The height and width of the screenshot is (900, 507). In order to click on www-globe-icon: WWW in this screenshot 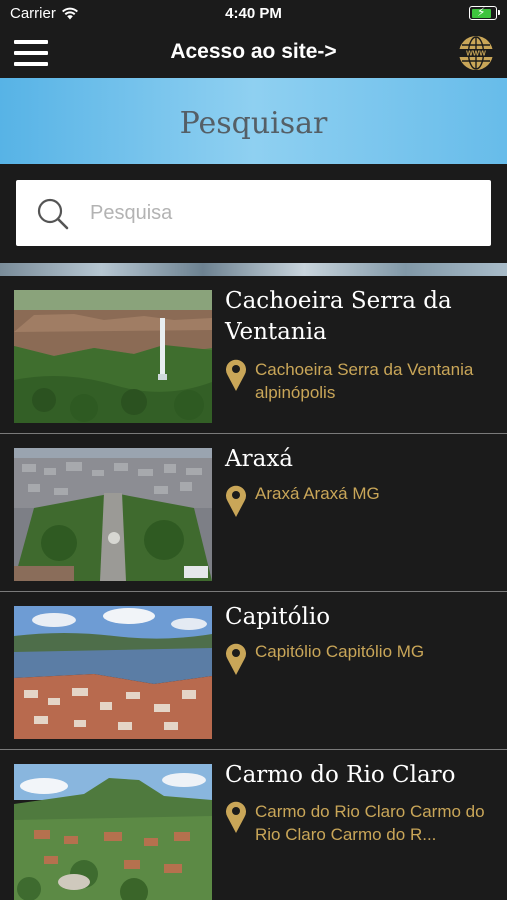, I will do `click(476, 53)`.